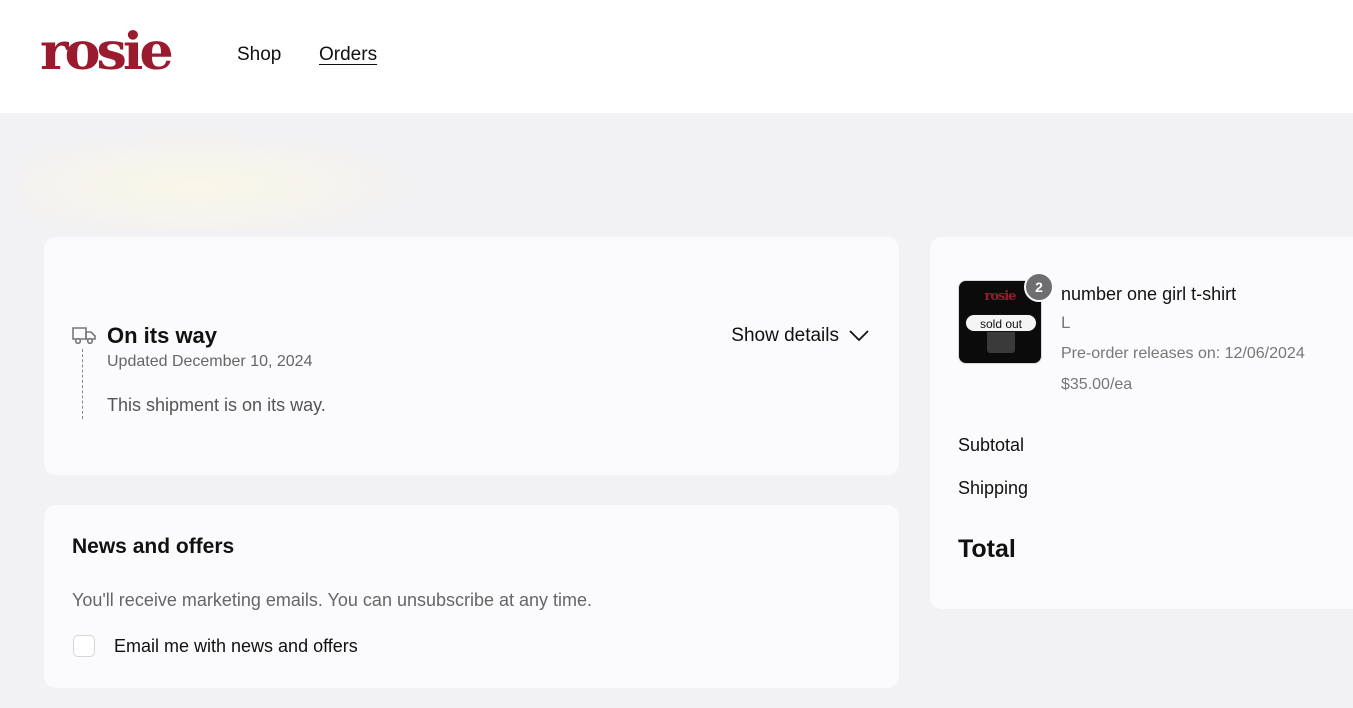 This screenshot has height=708, width=1353. Describe the element at coordinates (259, 55) in the screenshot. I see `nav-shop-link: Shop` at that location.